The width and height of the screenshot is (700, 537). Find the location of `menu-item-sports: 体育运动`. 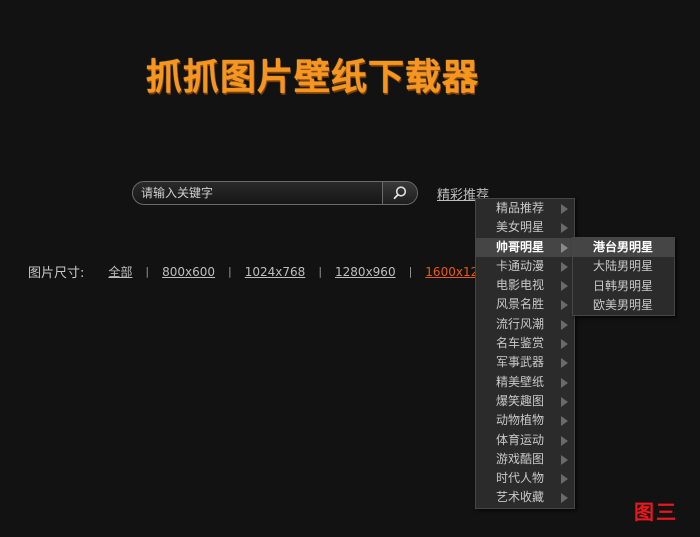

menu-item-sports: 体育运动 is located at coordinates (525, 440).